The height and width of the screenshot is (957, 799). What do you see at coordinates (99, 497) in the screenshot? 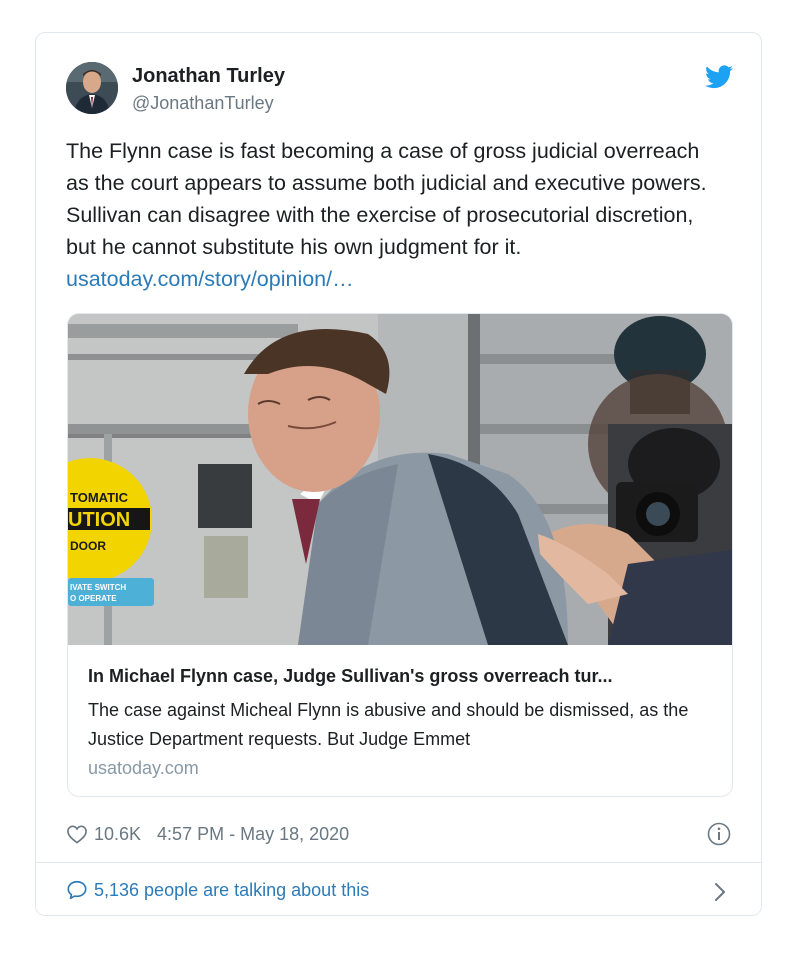
I see `sign-line-1: TOMATIC` at bounding box center [99, 497].